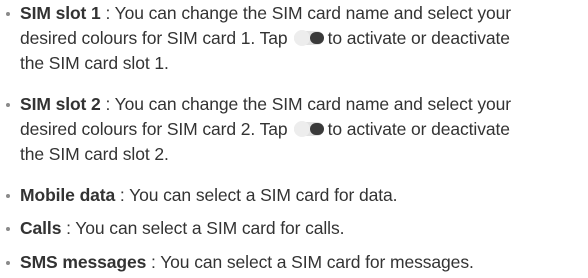 The height and width of the screenshot is (278, 588). What do you see at coordinates (256, 195) in the screenshot?
I see `item-description: : You can select a SIM card for data.` at bounding box center [256, 195].